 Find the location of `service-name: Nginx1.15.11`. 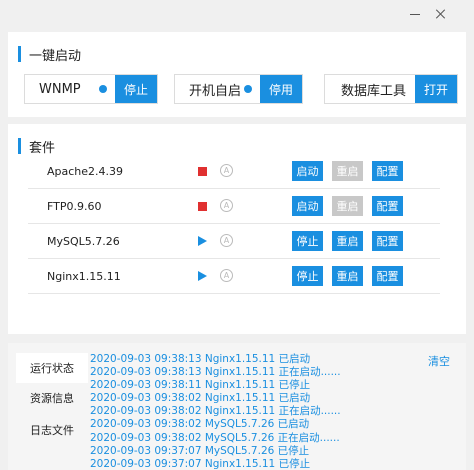

service-name: Nginx1.15.11 is located at coordinates (84, 276).